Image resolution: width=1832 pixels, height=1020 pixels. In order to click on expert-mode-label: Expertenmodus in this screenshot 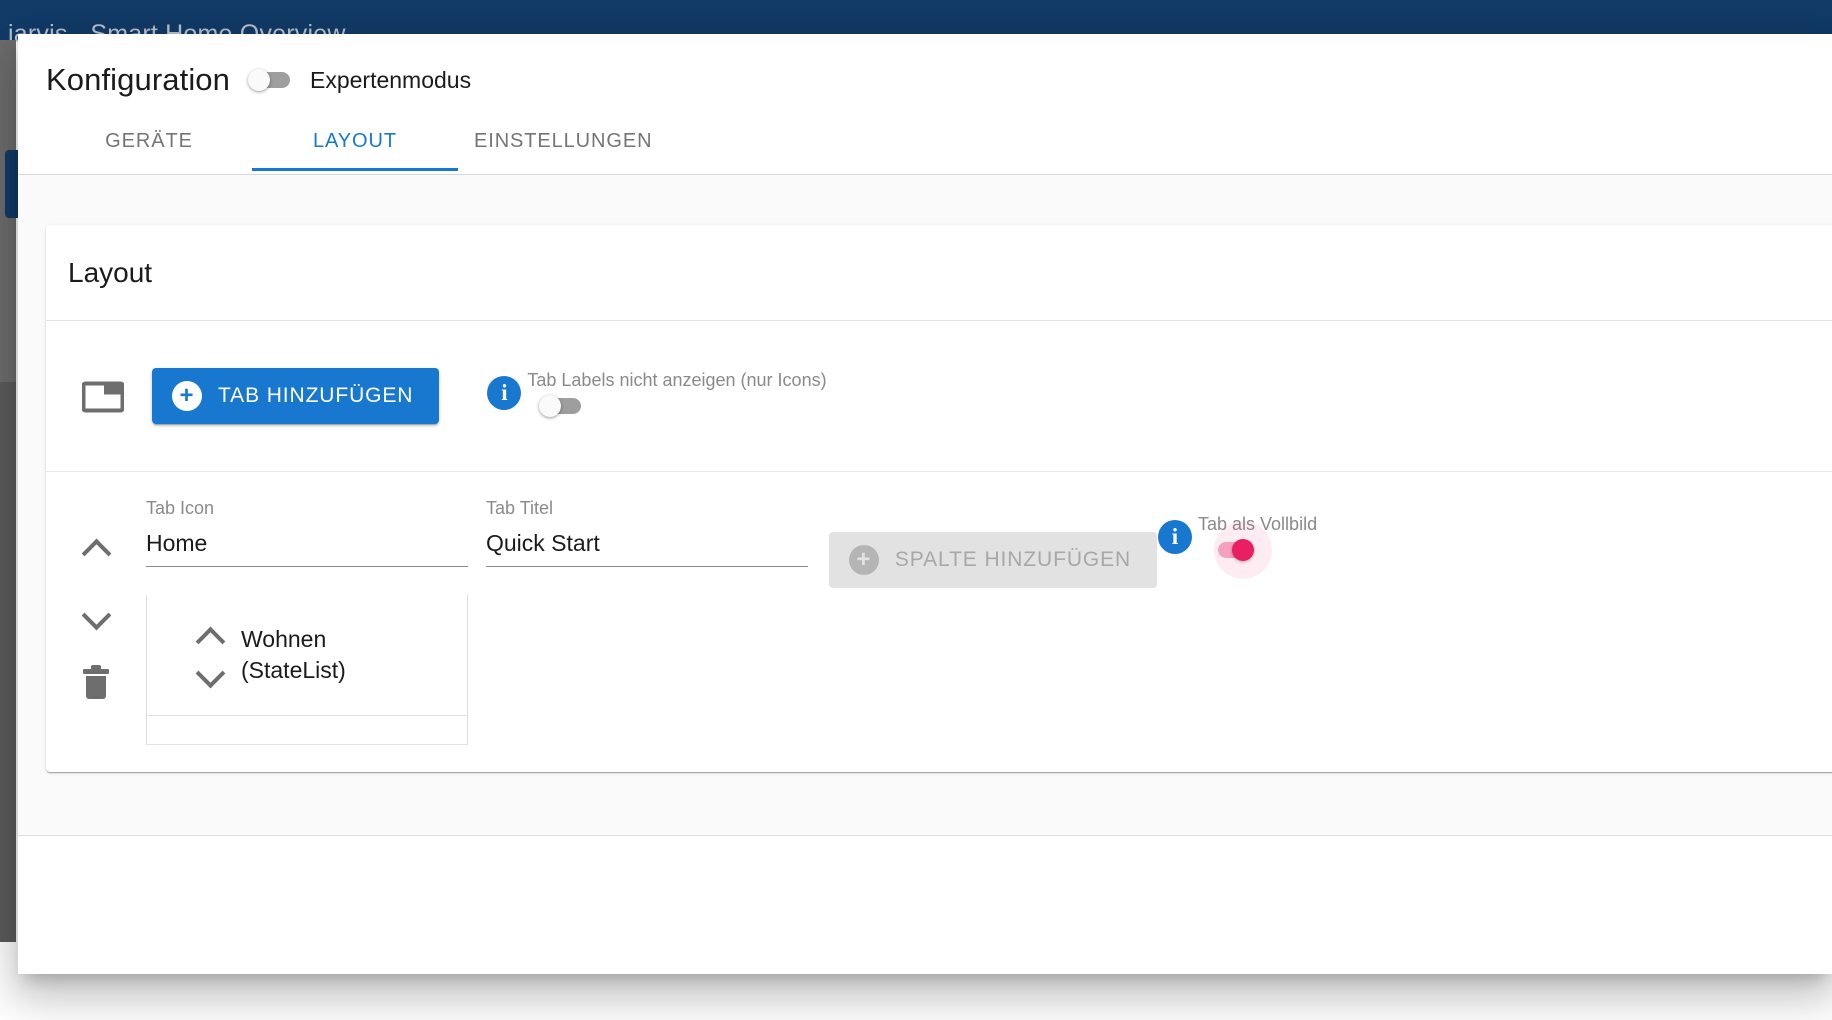, I will do `click(391, 79)`.